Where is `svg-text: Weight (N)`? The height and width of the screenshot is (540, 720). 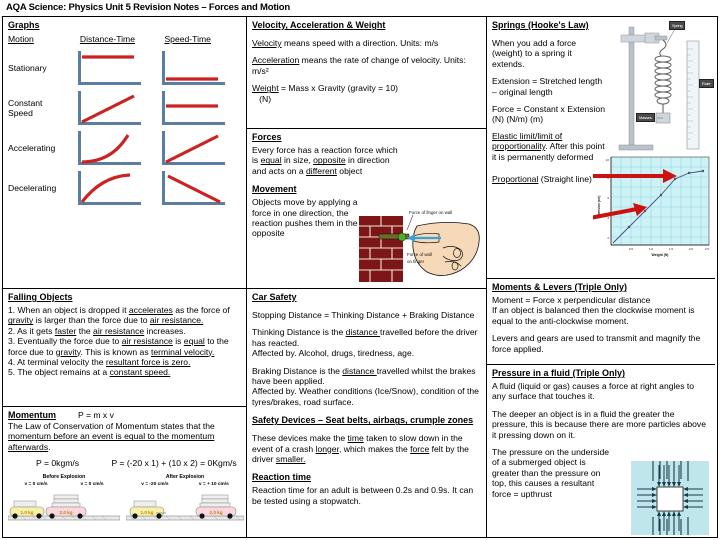 svg-text: Weight (N) is located at coordinates (660, 255).